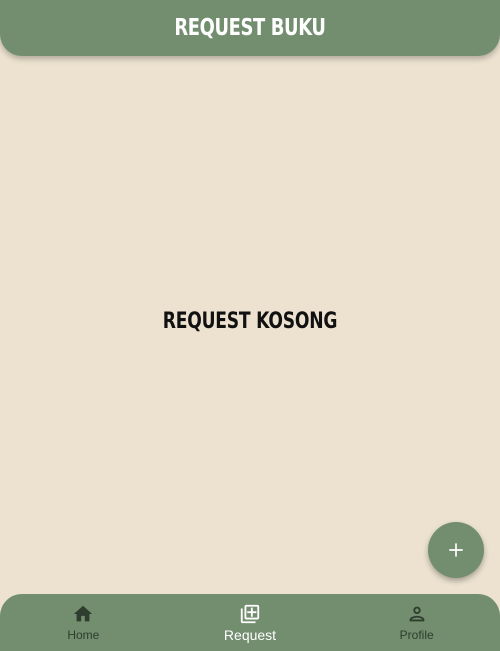 The image size is (500, 651). What do you see at coordinates (250, 614) in the screenshot?
I see `library-add-icon` at bounding box center [250, 614].